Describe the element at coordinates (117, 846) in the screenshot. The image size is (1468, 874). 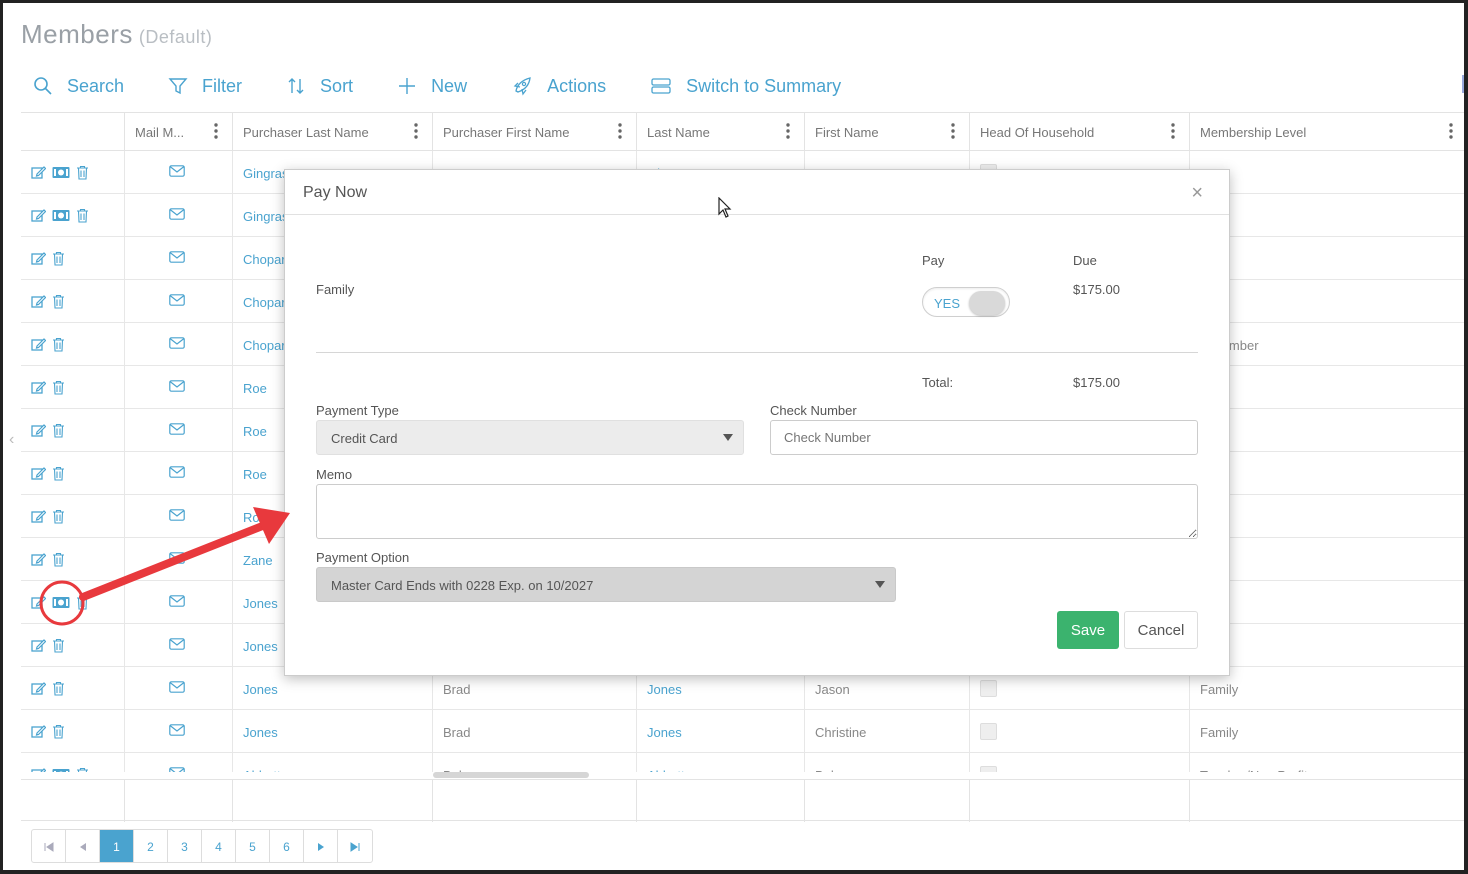
I see `page-1: 1` at that location.